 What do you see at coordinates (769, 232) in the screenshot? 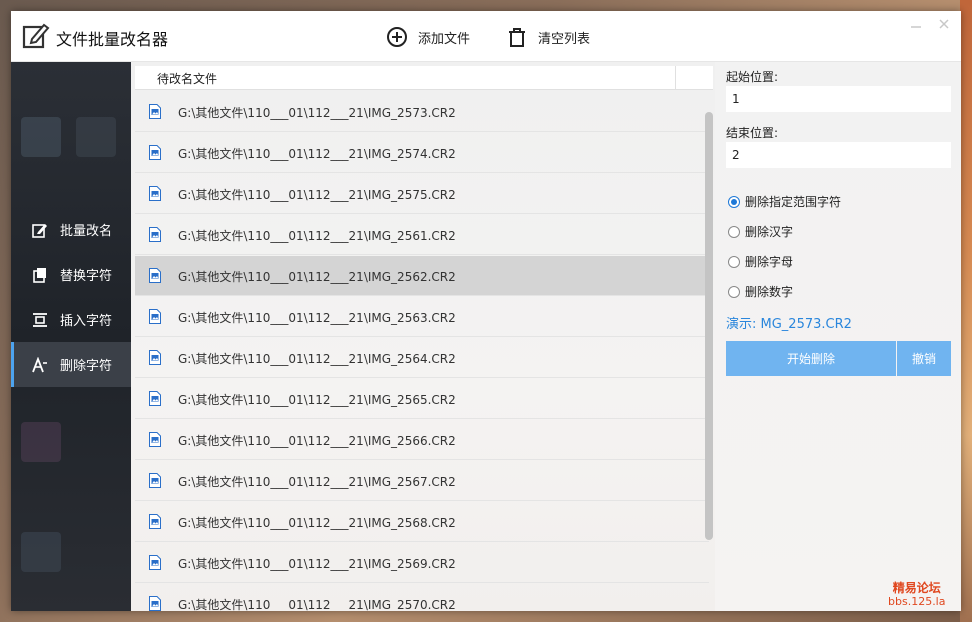
I see `radio-label: 删除汉字` at bounding box center [769, 232].